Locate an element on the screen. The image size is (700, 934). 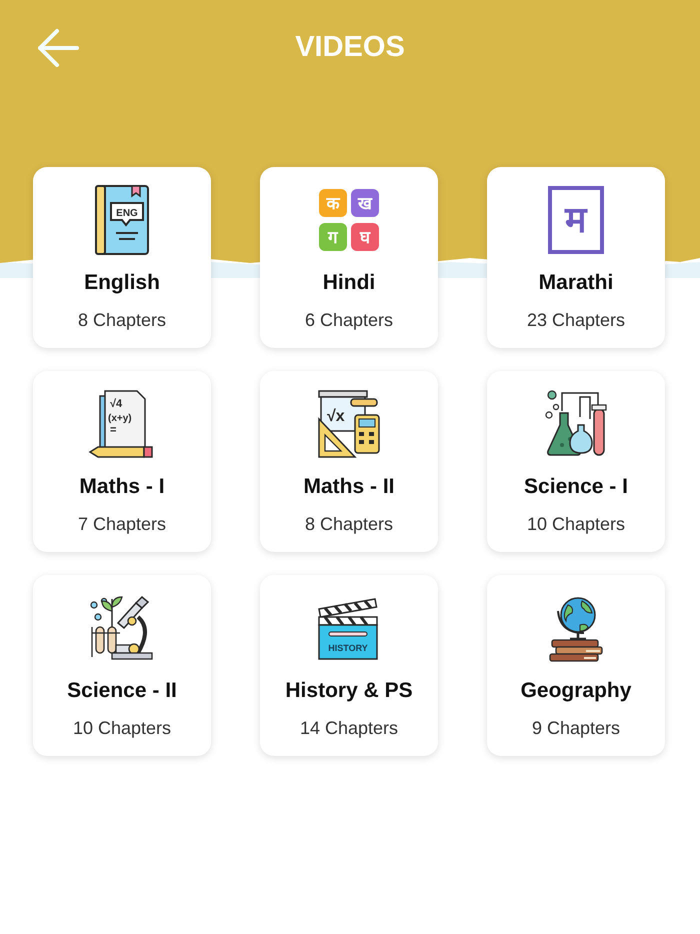
chapter-count: 23 Chapters is located at coordinates (576, 320).